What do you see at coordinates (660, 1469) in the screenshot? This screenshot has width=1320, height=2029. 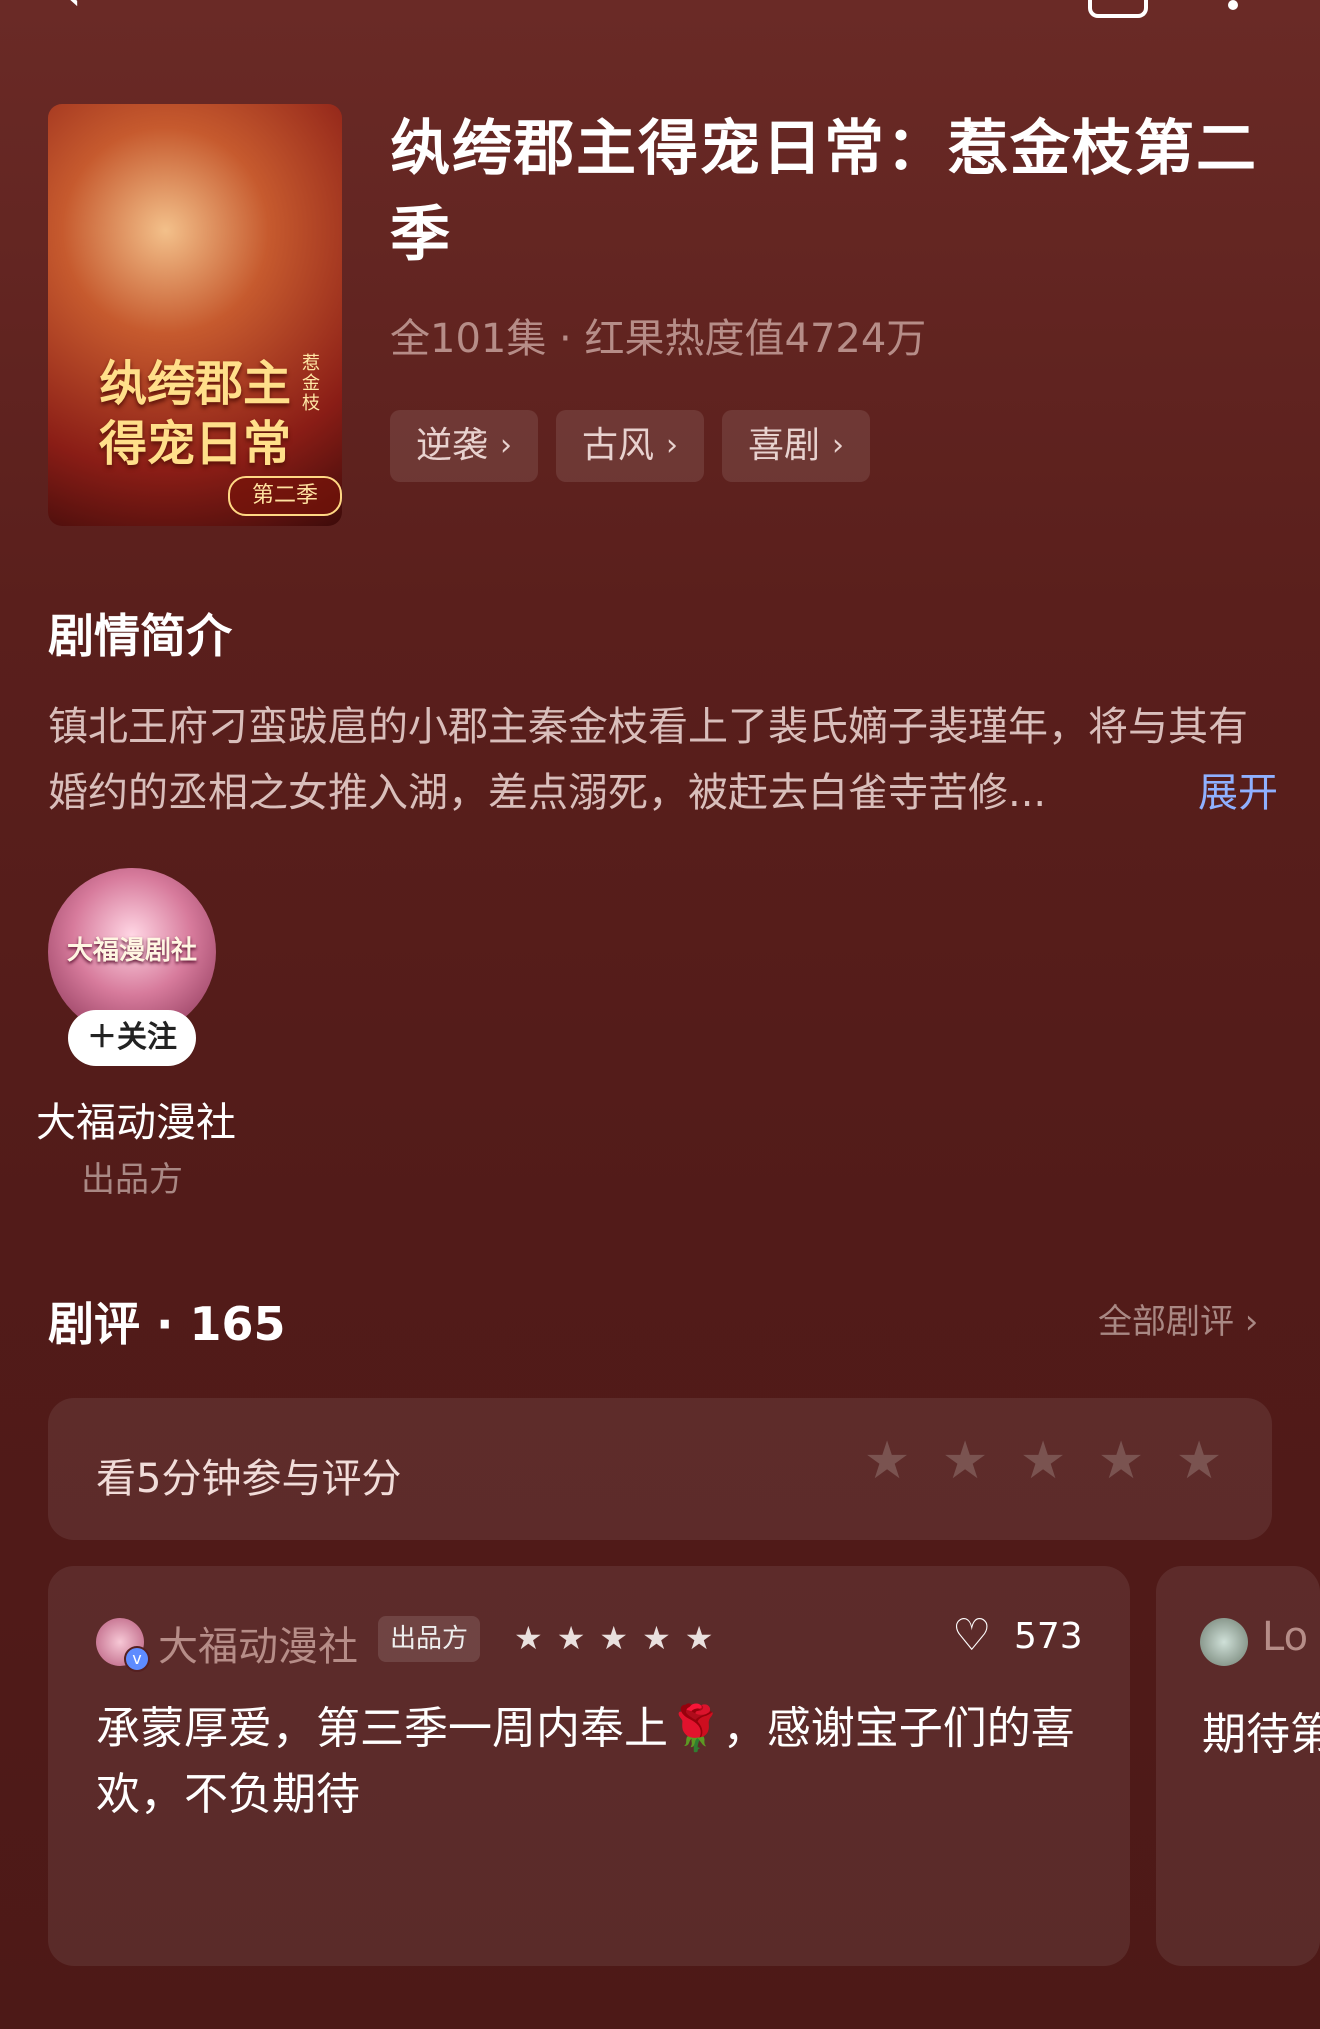 I see `rating-card: 看5分钟参与评分 ★ ★ ★ ★ ★` at bounding box center [660, 1469].